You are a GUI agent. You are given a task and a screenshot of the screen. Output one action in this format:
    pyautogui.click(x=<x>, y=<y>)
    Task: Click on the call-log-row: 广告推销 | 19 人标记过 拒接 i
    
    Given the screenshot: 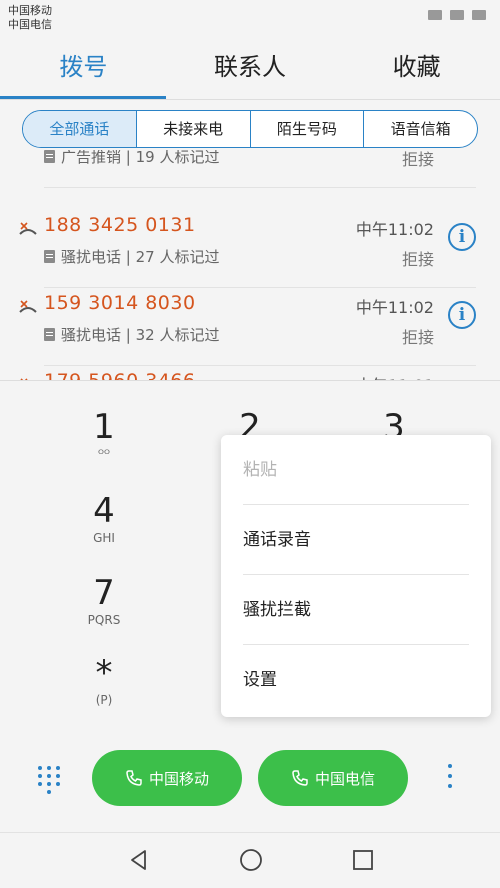 What is the action you would take?
    pyautogui.click(x=250, y=169)
    